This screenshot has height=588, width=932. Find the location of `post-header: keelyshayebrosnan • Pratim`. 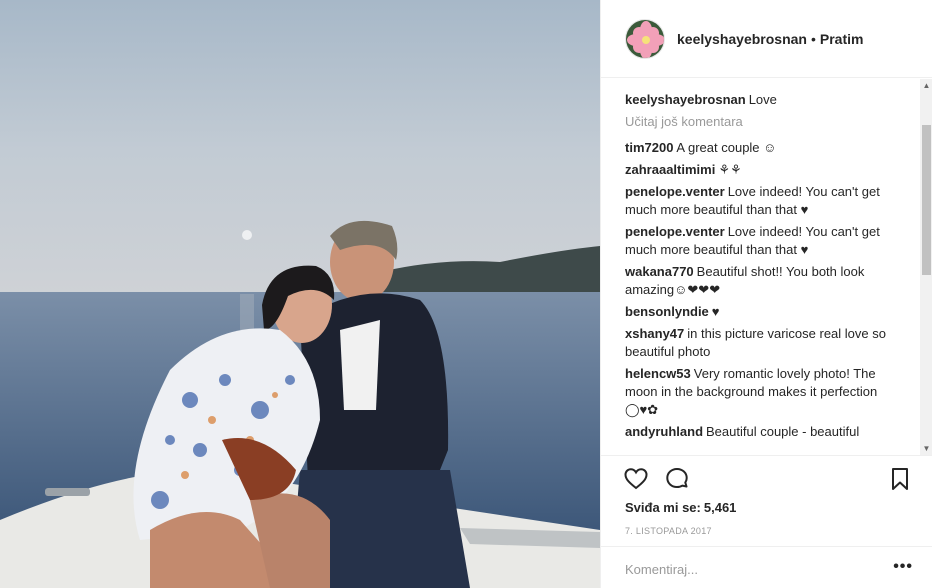

post-header: keelyshayebrosnan • Pratim is located at coordinates (766, 39).